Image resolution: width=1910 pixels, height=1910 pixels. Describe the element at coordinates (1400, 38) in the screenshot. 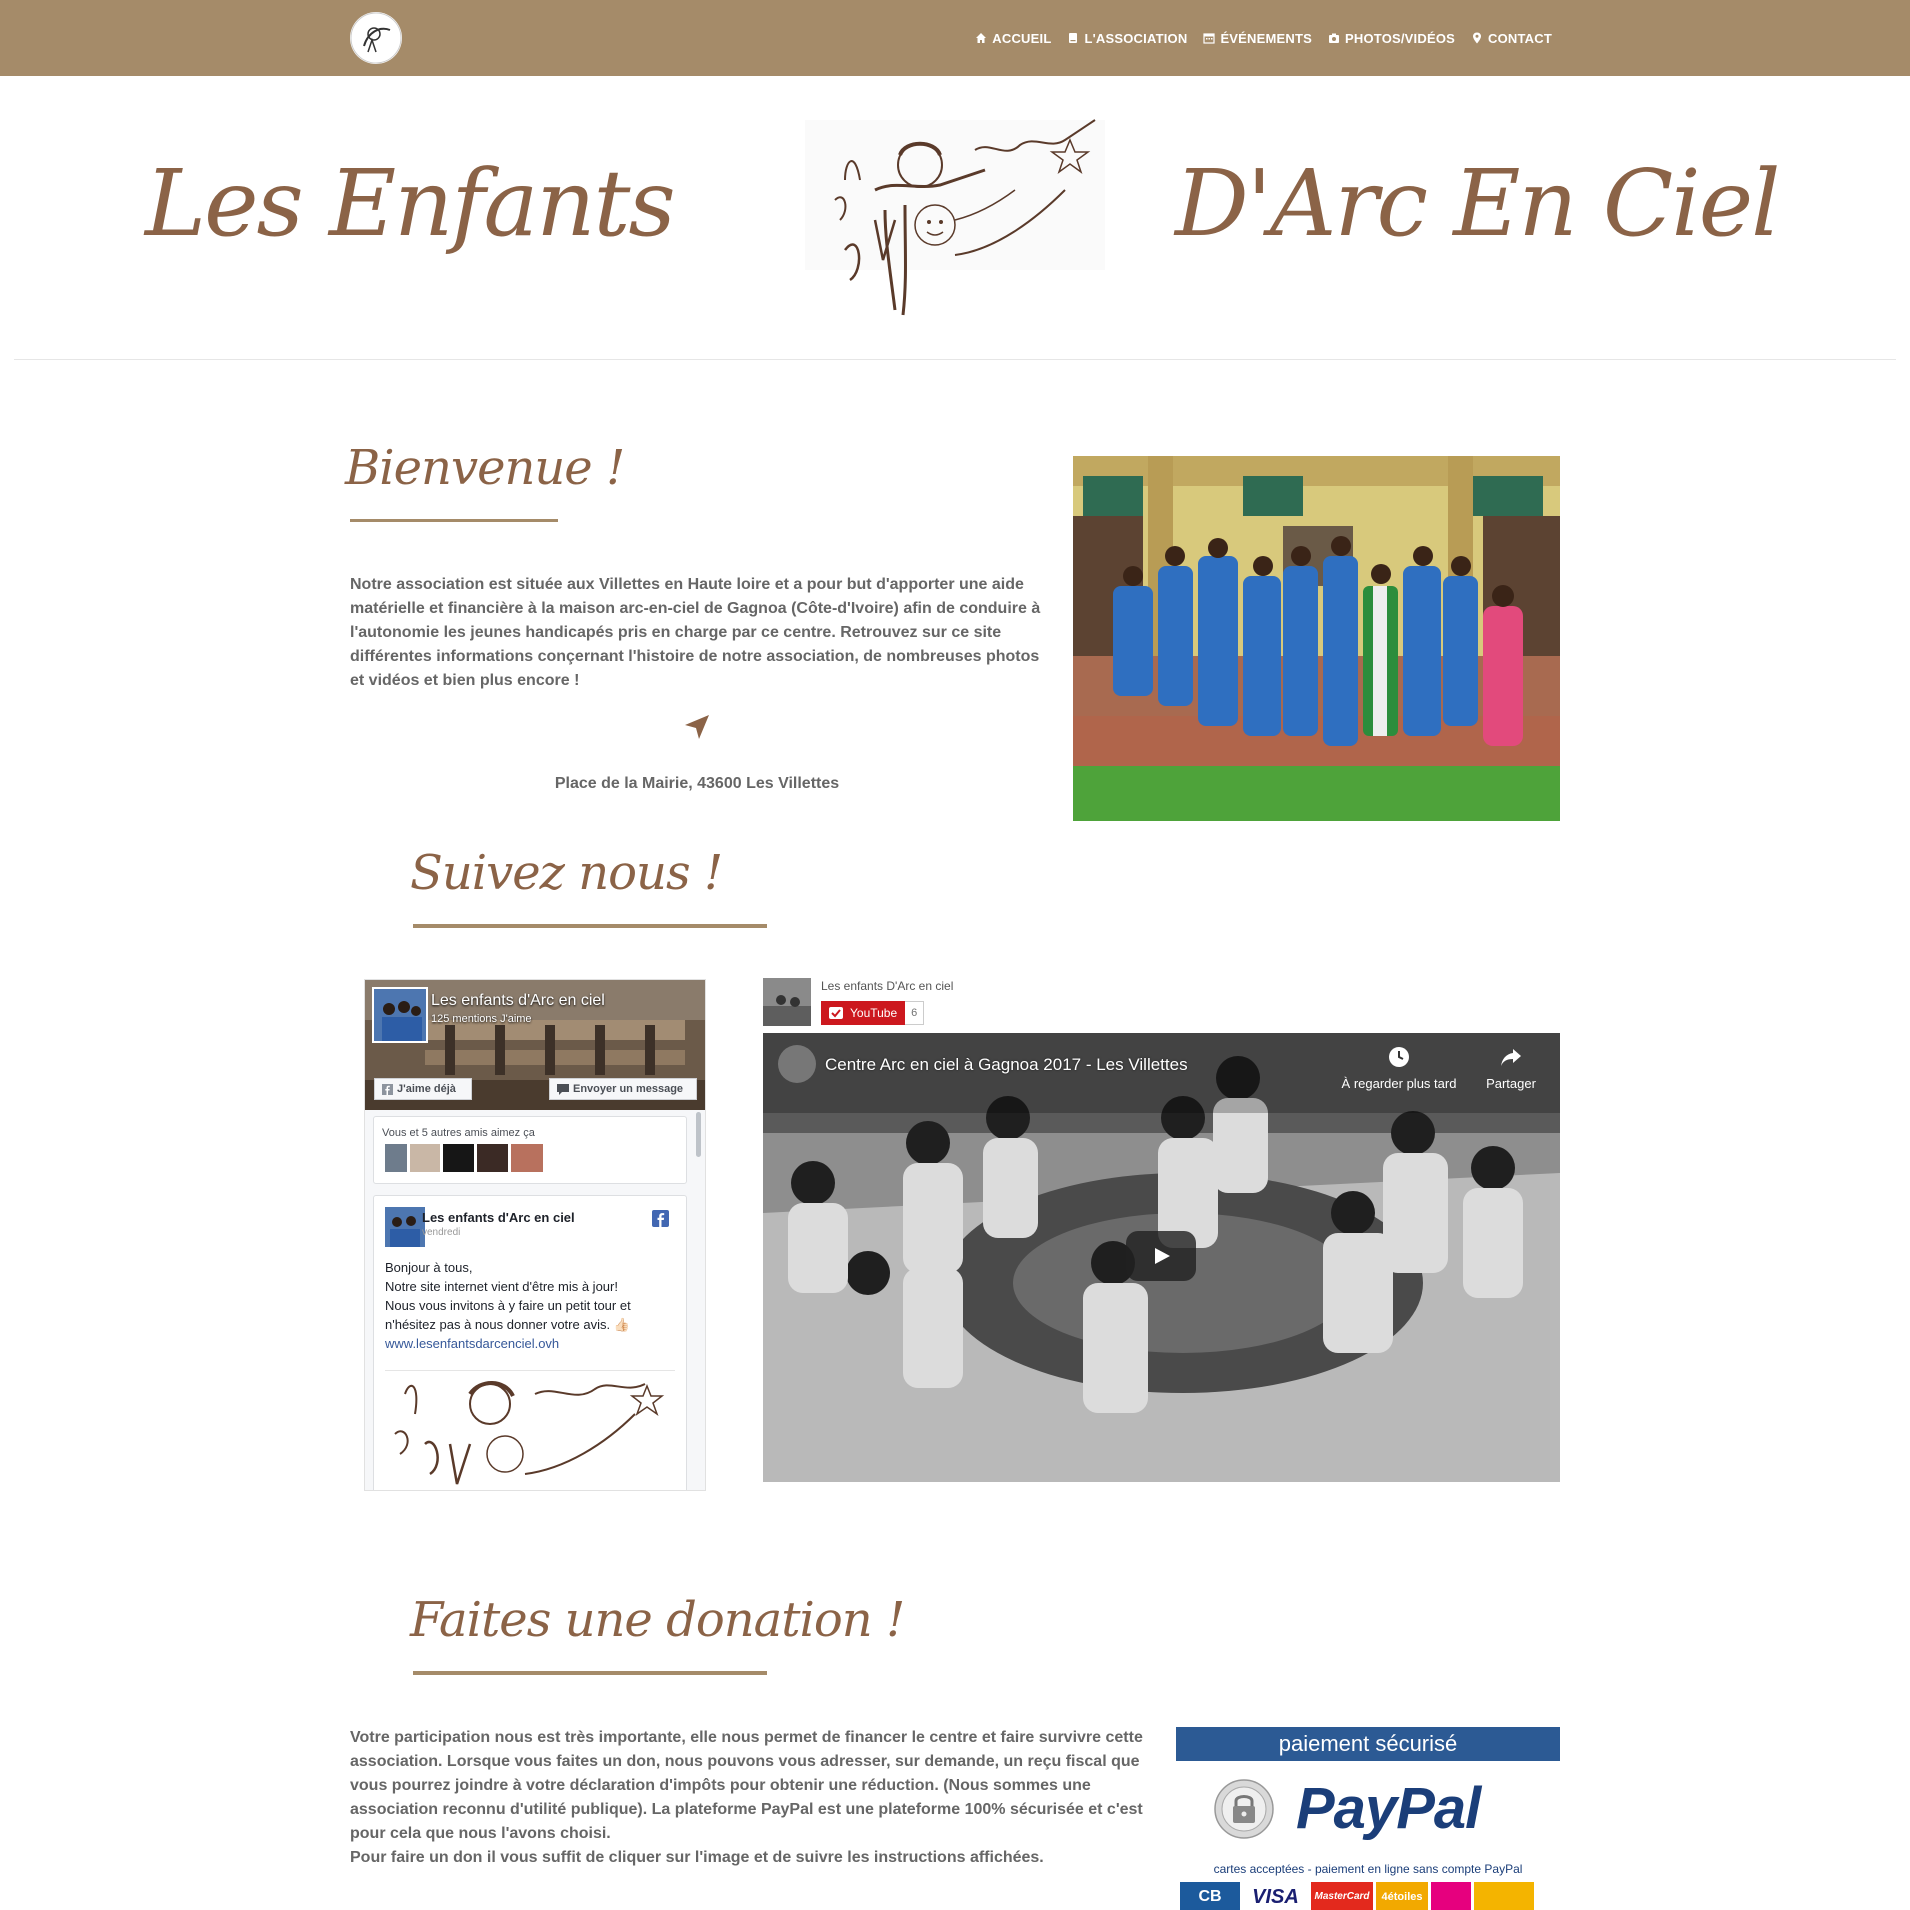

I see `nav-photos-videos-label: PHOTOS/VIDÉOS` at that location.